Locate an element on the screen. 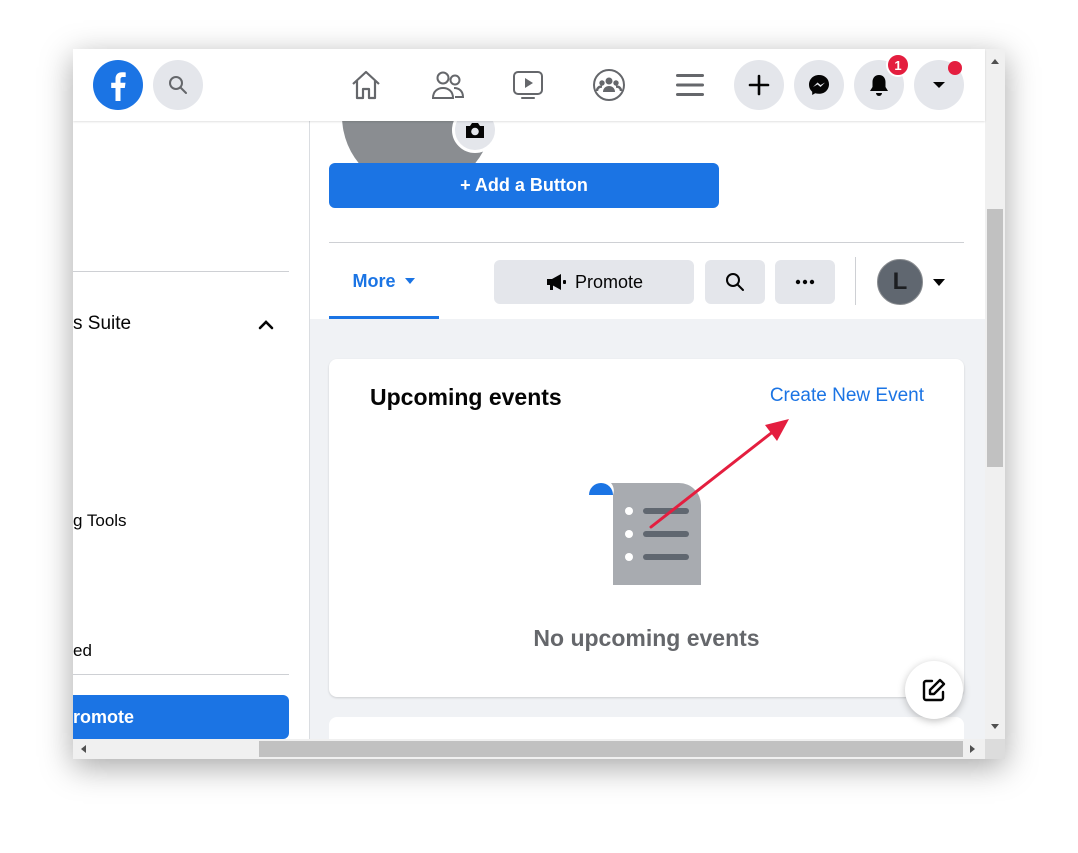 This screenshot has height=853, width=1078. bell-icon is located at coordinates (879, 85).